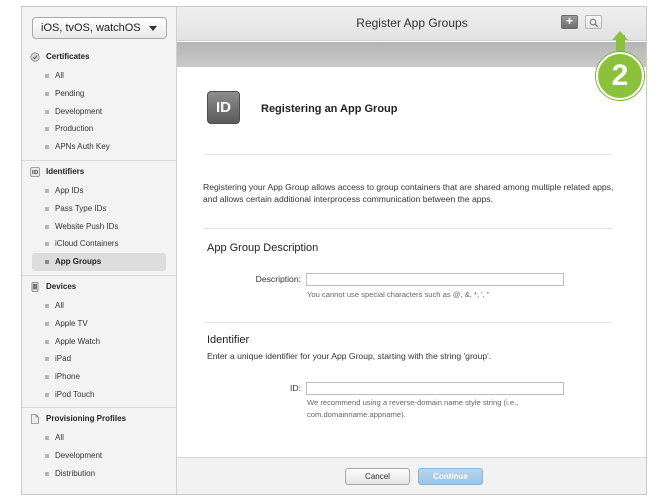 The width and height of the screenshot is (667, 500). Describe the element at coordinates (356, 414) in the screenshot. I see `id-hint-line2: com.domainname.appname).` at that location.